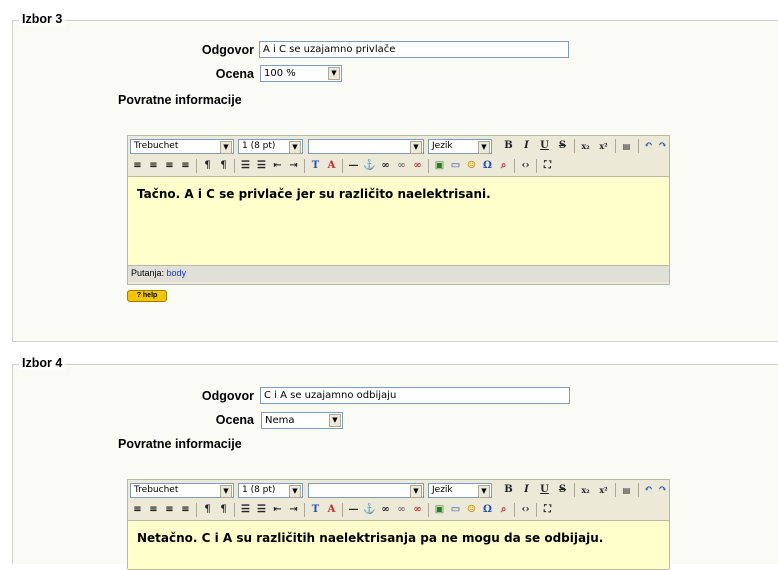 The image size is (778, 570). What do you see at coordinates (301, 73) in the screenshot?
I see `grade-3-select: 100 % ▼` at bounding box center [301, 73].